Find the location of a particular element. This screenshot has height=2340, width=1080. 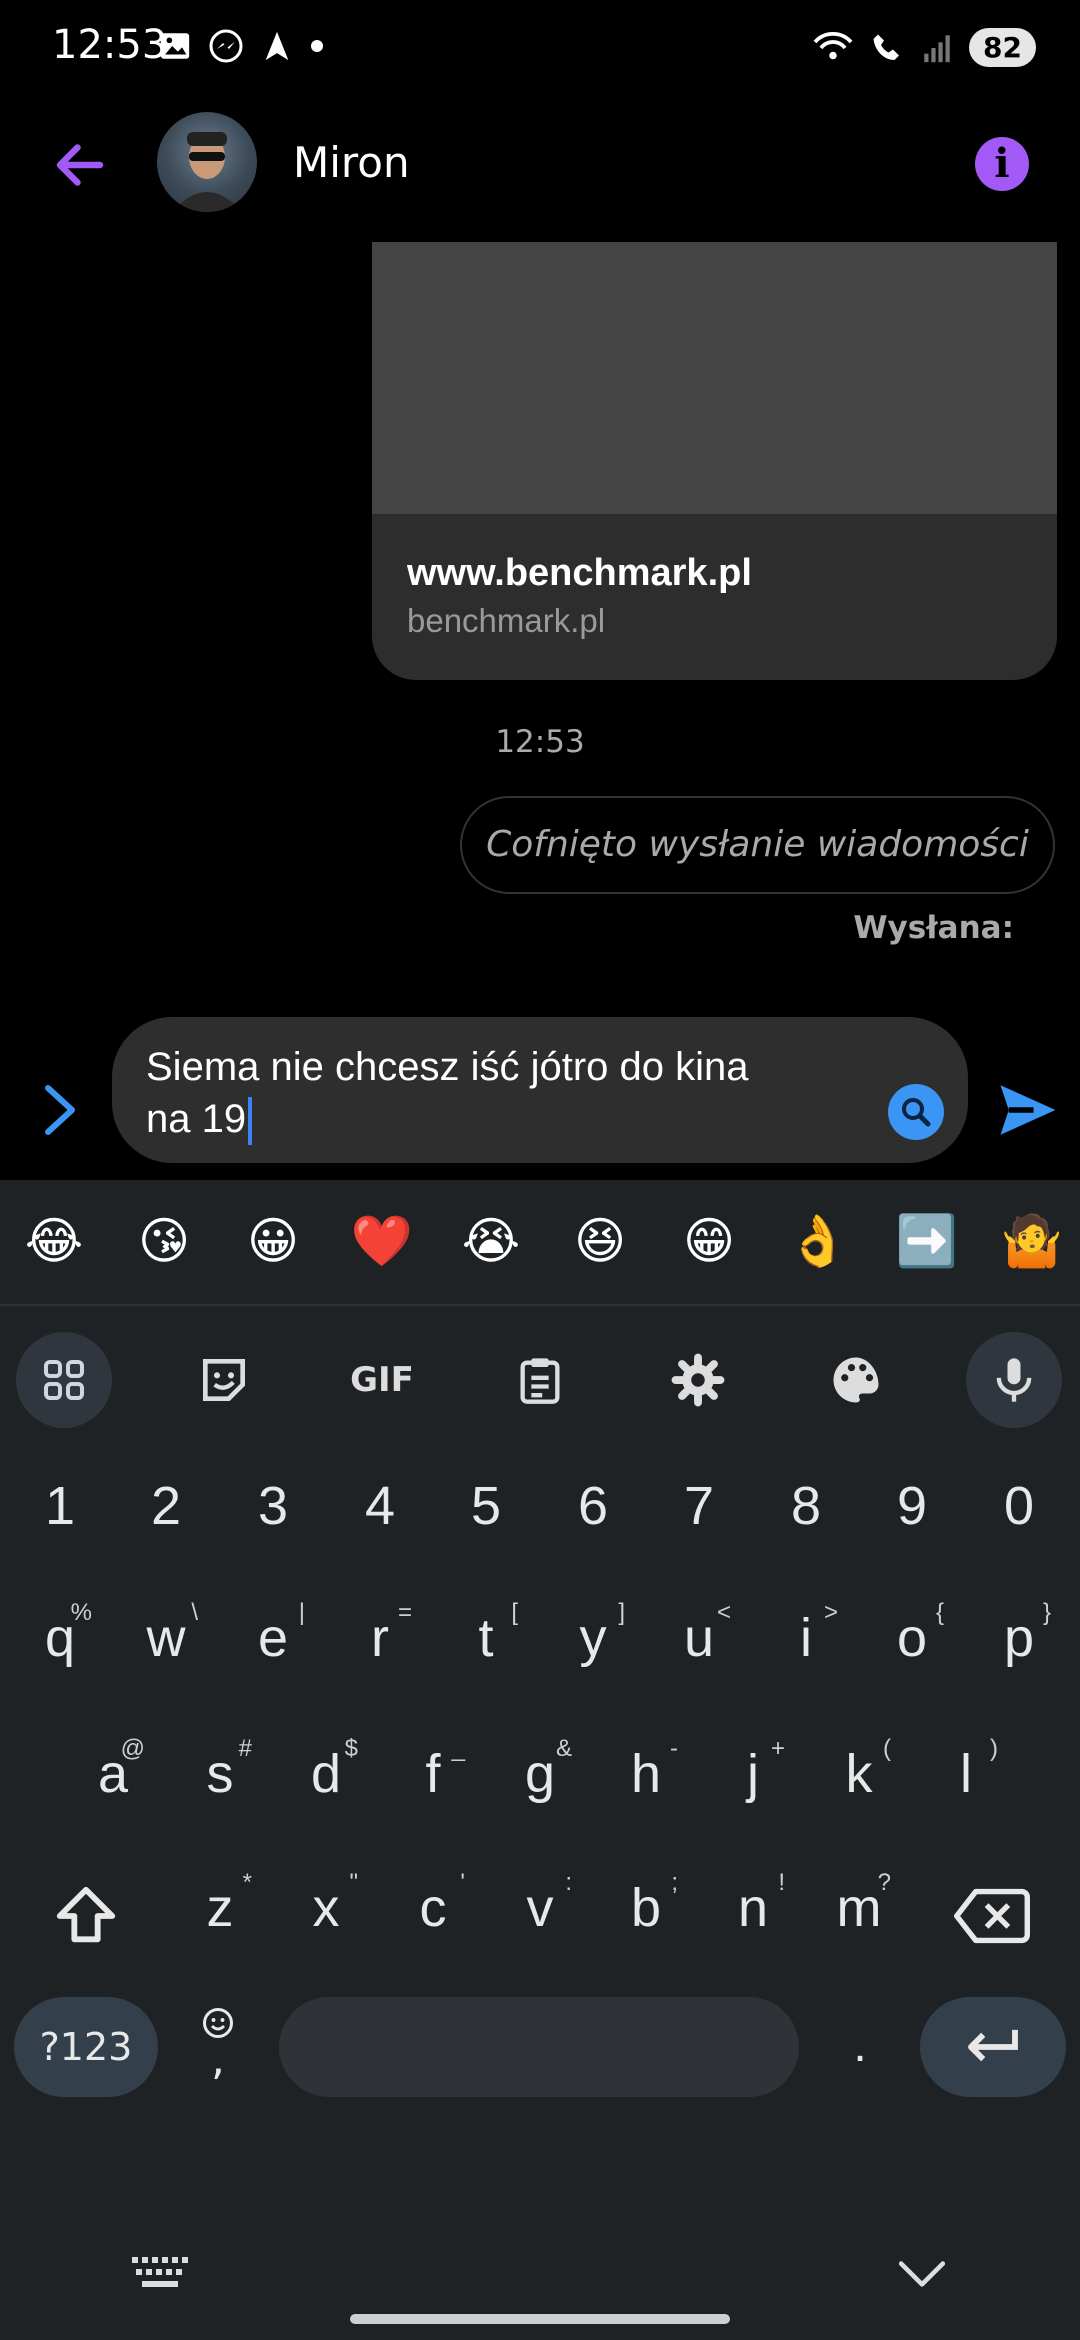

key-1: 1 is located at coordinates (60, 1506).